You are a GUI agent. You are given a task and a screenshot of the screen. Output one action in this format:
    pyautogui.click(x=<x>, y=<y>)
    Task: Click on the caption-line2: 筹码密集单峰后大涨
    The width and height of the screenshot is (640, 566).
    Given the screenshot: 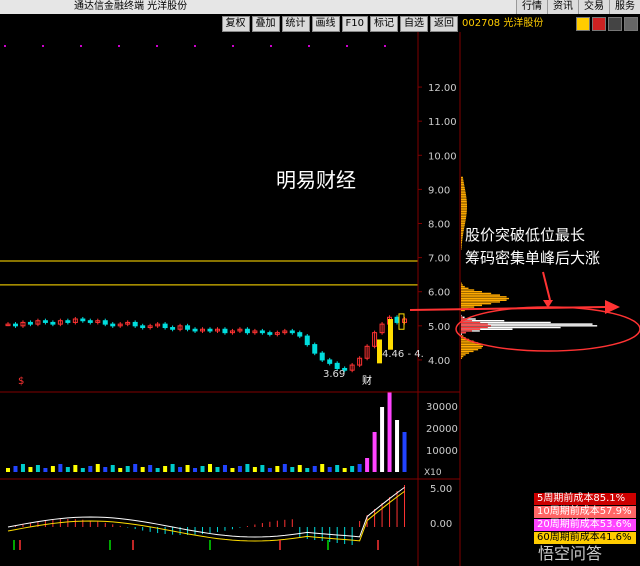 What is the action you would take?
    pyautogui.click(x=532, y=258)
    